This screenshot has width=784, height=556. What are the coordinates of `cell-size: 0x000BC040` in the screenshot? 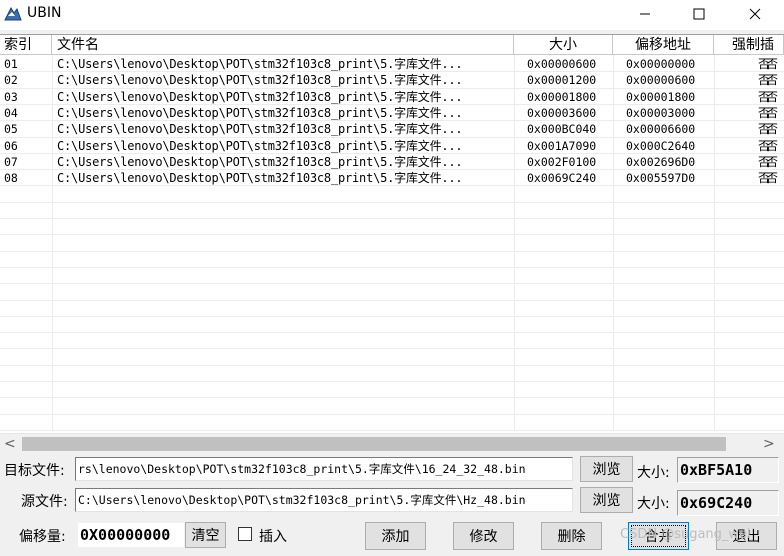 It's located at (562, 129).